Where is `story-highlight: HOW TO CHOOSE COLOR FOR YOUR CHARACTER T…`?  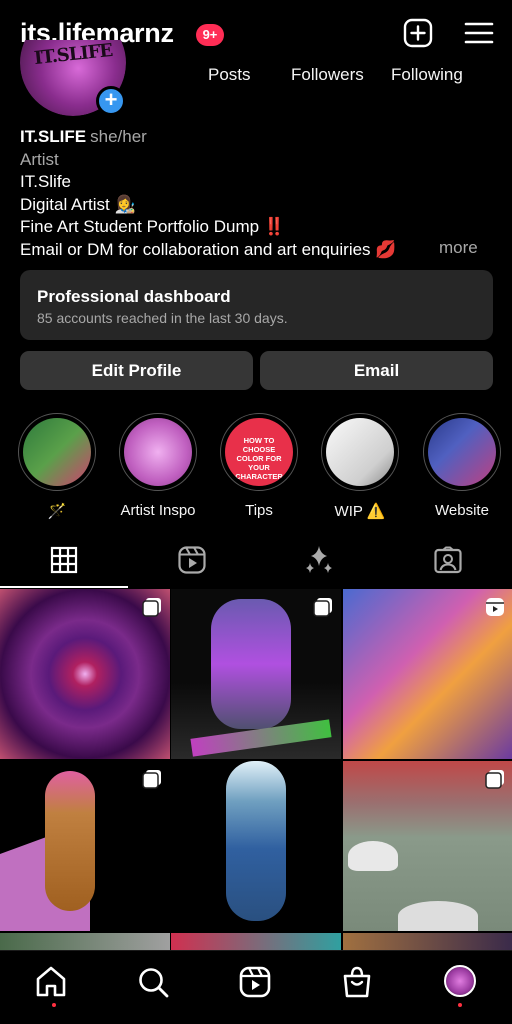 story-highlight: HOW TO CHOOSE COLOR FOR YOUR CHARACTER T… is located at coordinates (259, 466).